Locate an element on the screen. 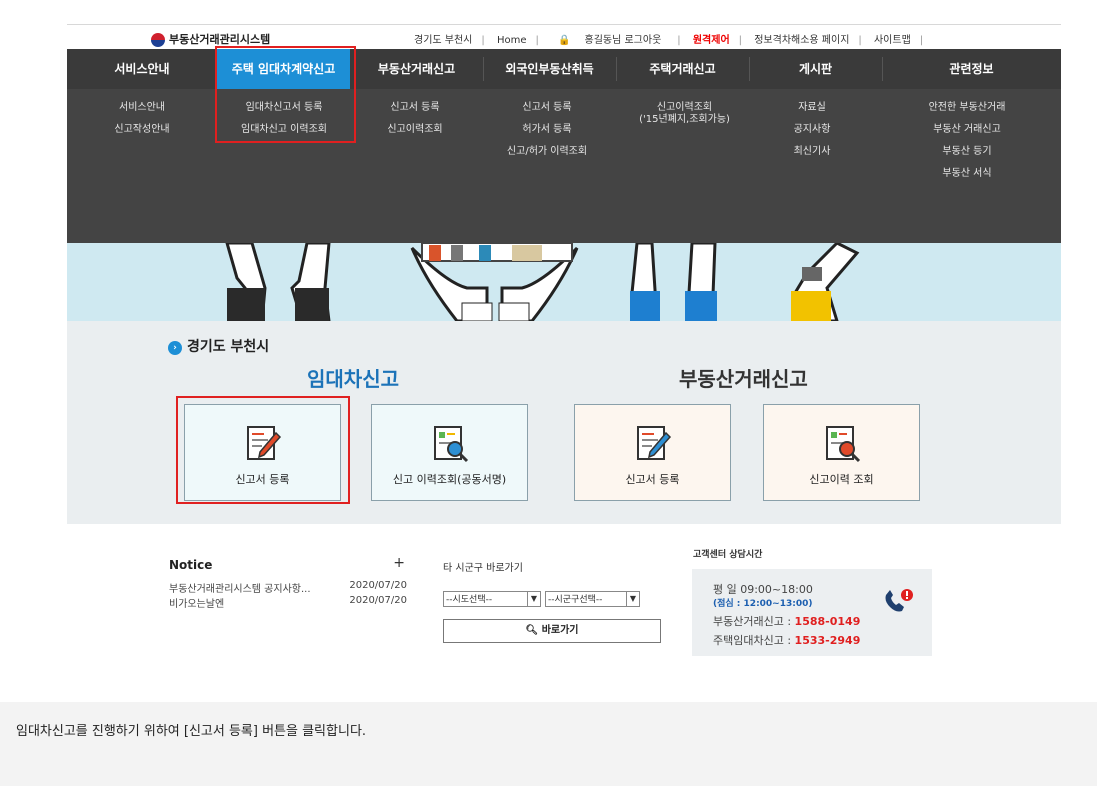  nav-foreign: 외국인부동산취득 is located at coordinates (549, 69).